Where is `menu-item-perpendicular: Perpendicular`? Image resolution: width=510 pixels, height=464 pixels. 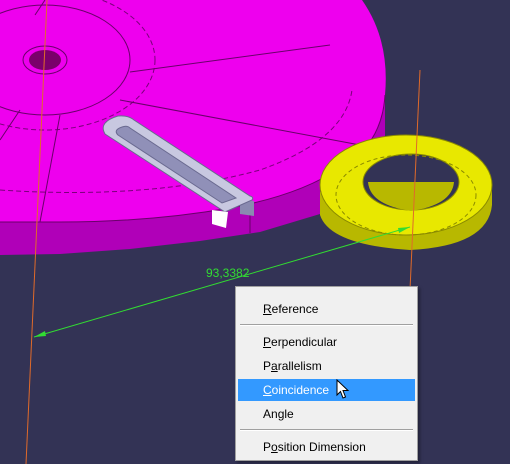
menu-item-perpendicular: Perpendicular is located at coordinates (326, 342).